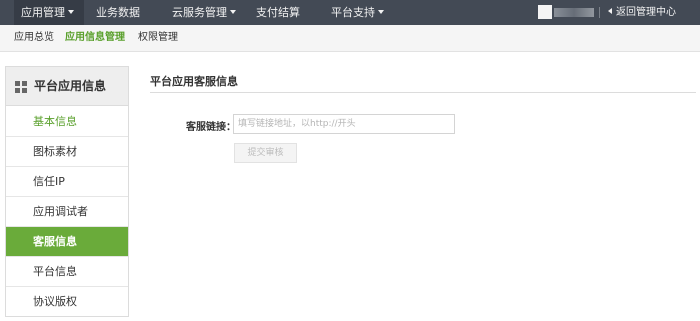  Describe the element at coordinates (67, 242) in the screenshot. I see `sidebar-item-customer-service: 客服信息` at that location.